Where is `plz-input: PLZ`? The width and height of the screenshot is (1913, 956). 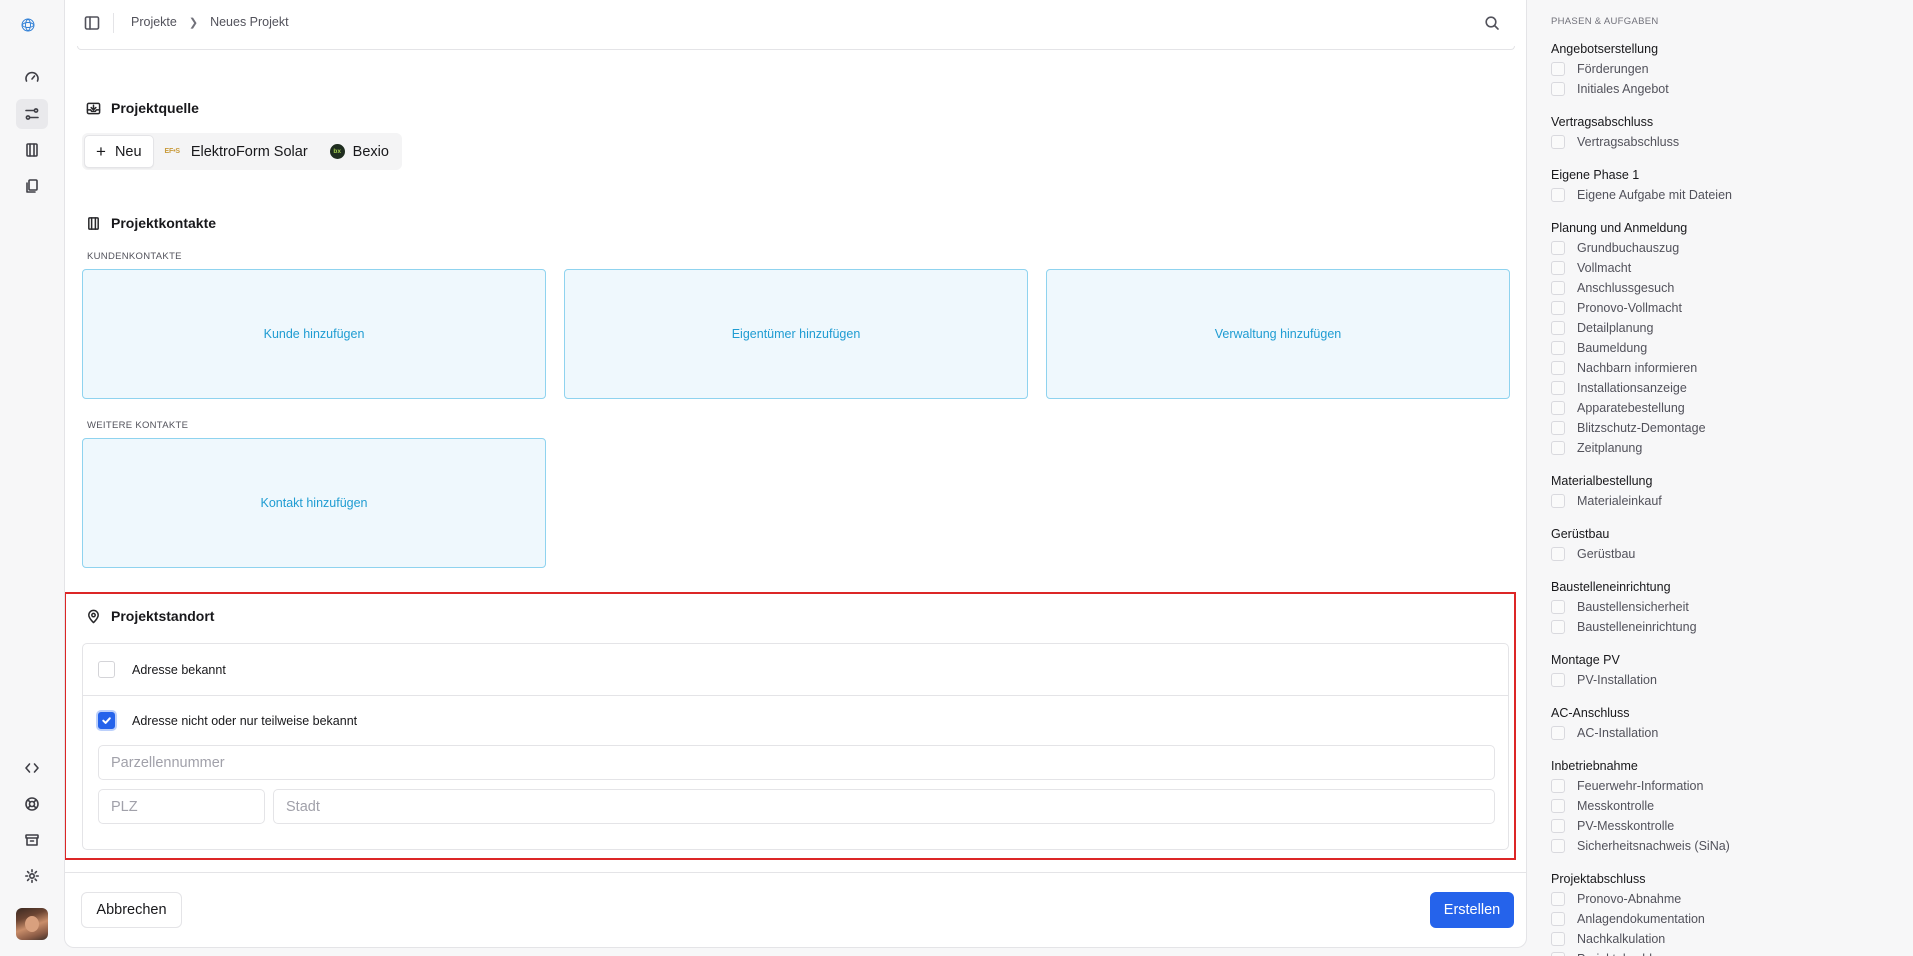 plz-input: PLZ is located at coordinates (181, 806).